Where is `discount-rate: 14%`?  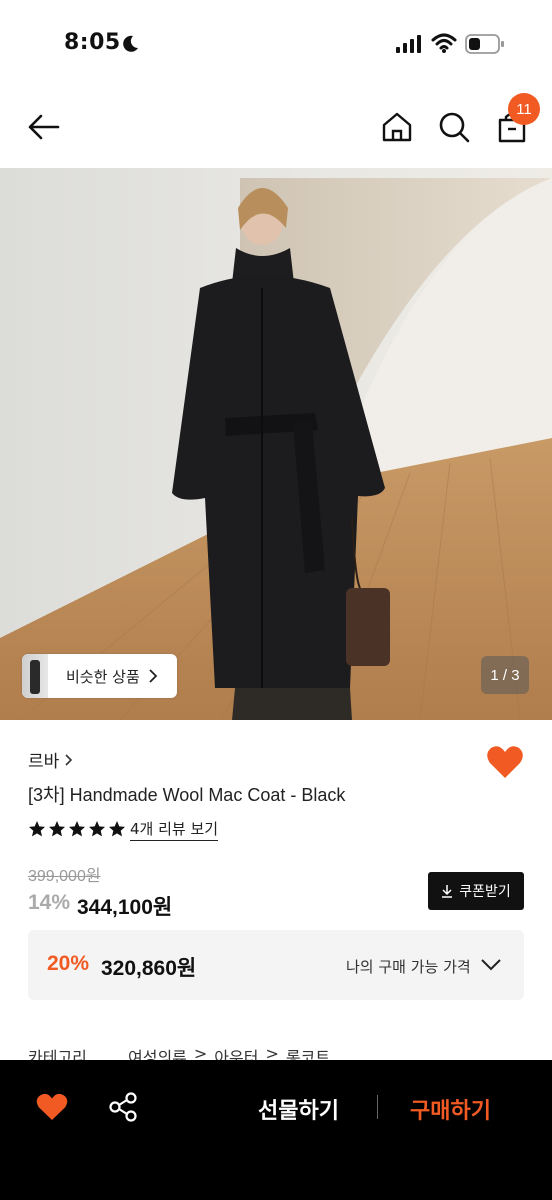
discount-rate: 14% is located at coordinates (49, 902).